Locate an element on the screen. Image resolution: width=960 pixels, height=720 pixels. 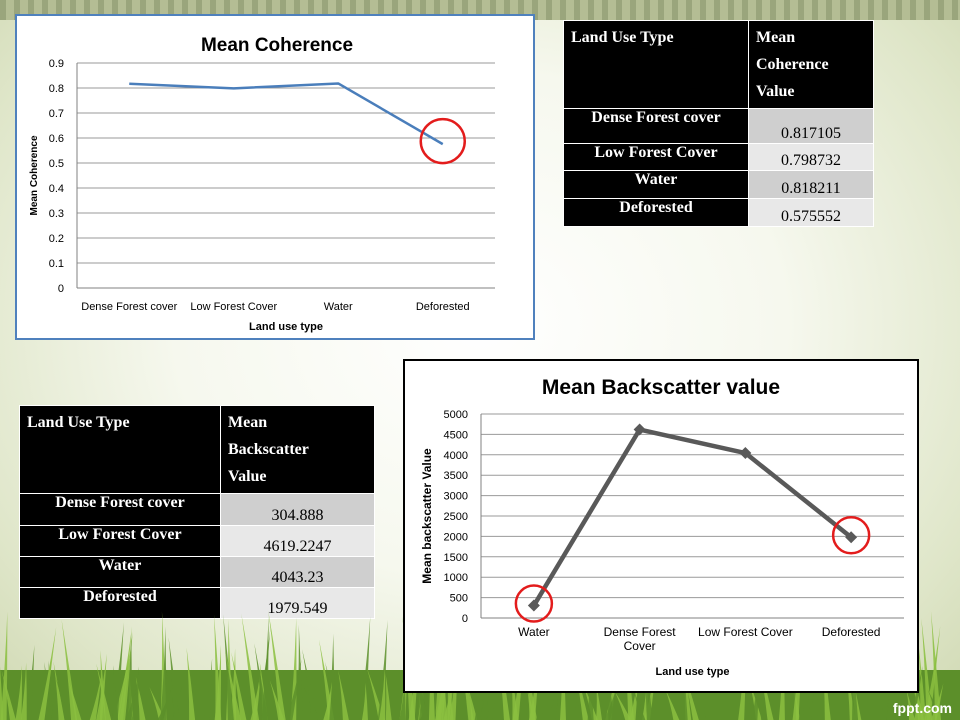
y-tick-label: 4000 is located at coordinates (456, 456).